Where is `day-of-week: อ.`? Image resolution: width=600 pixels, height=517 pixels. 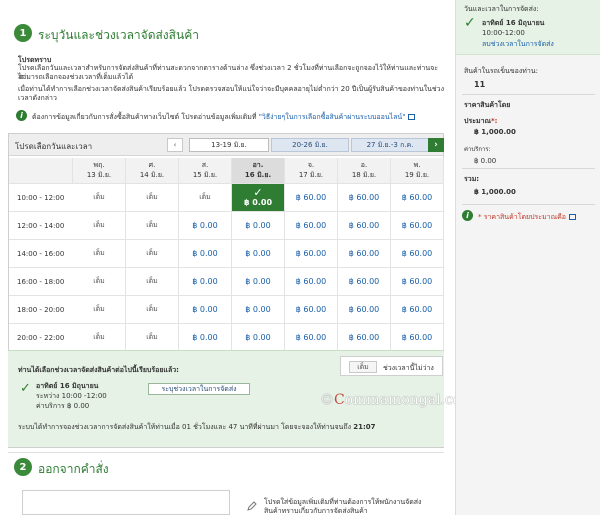
day-of-week: อ. is located at coordinates (364, 165).